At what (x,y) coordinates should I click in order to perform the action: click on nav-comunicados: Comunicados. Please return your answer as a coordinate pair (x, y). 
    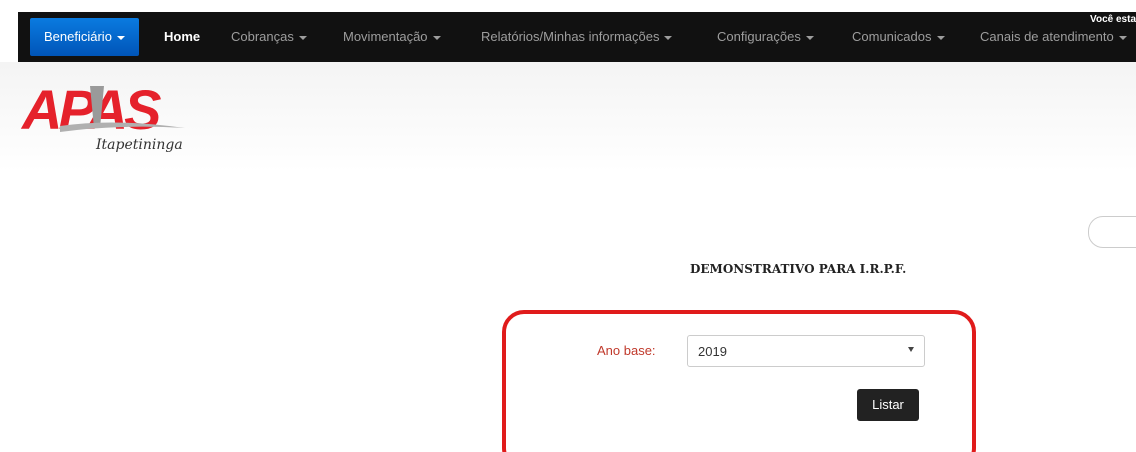
    Looking at the image, I should click on (898, 37).